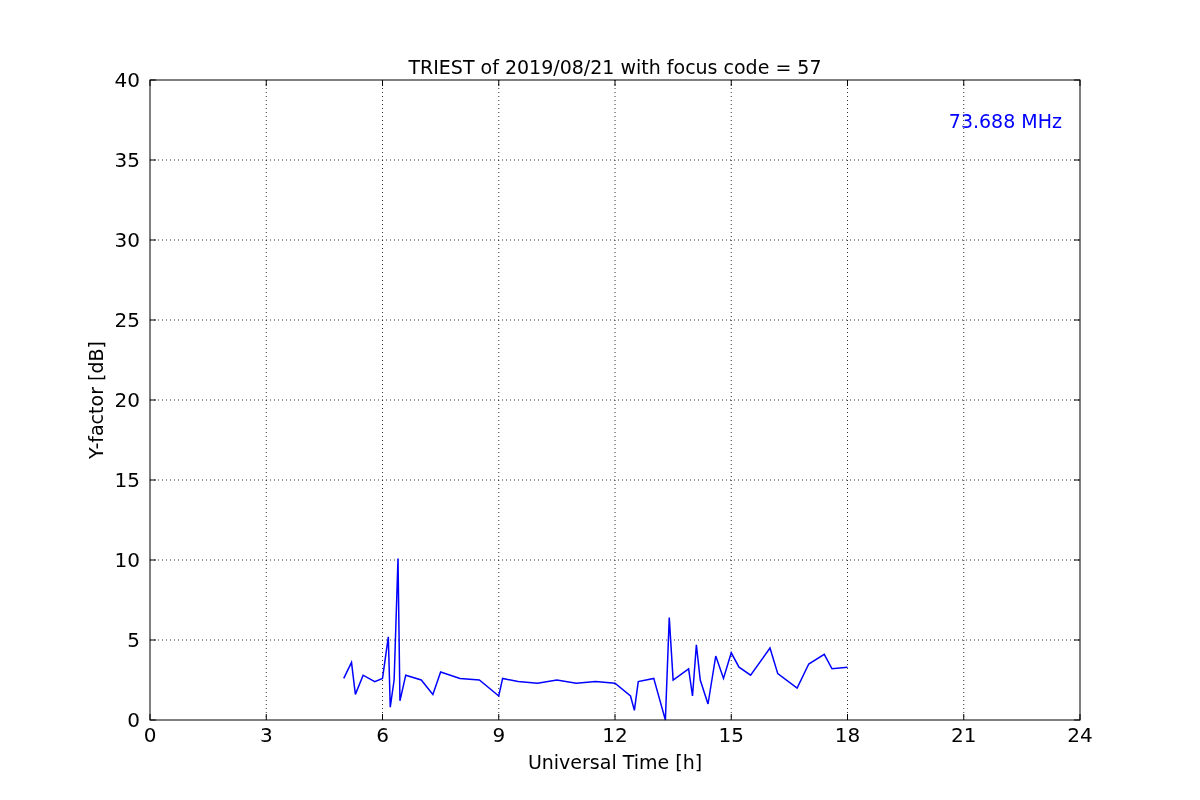 Image resolution: width=1200 pixels, height=800 pixels. I want to click on x-axis-label: Universal Time [h], so click(615, 762).